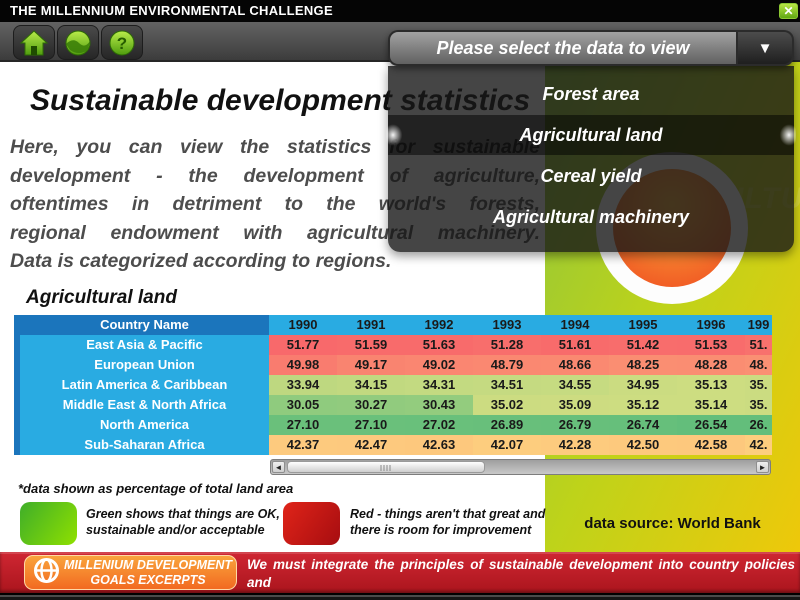 The width and height of the screenshot is (800, 600). Describe the element at coordinates (591, 176) in the screenshot. I see `dropdown-option: Cereal yield` at that location.